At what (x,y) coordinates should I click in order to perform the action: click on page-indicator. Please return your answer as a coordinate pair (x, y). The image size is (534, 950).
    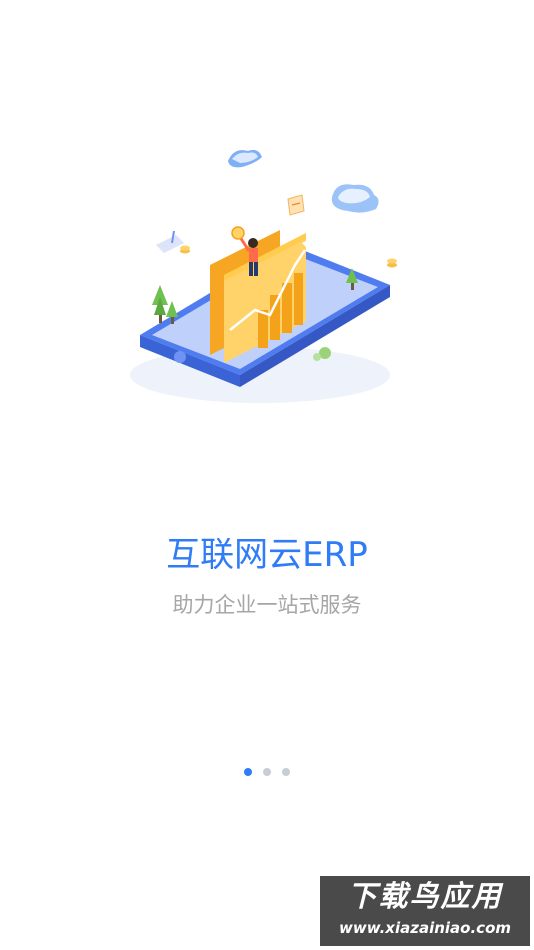
    Looking at the image, I should click on (267, 772).